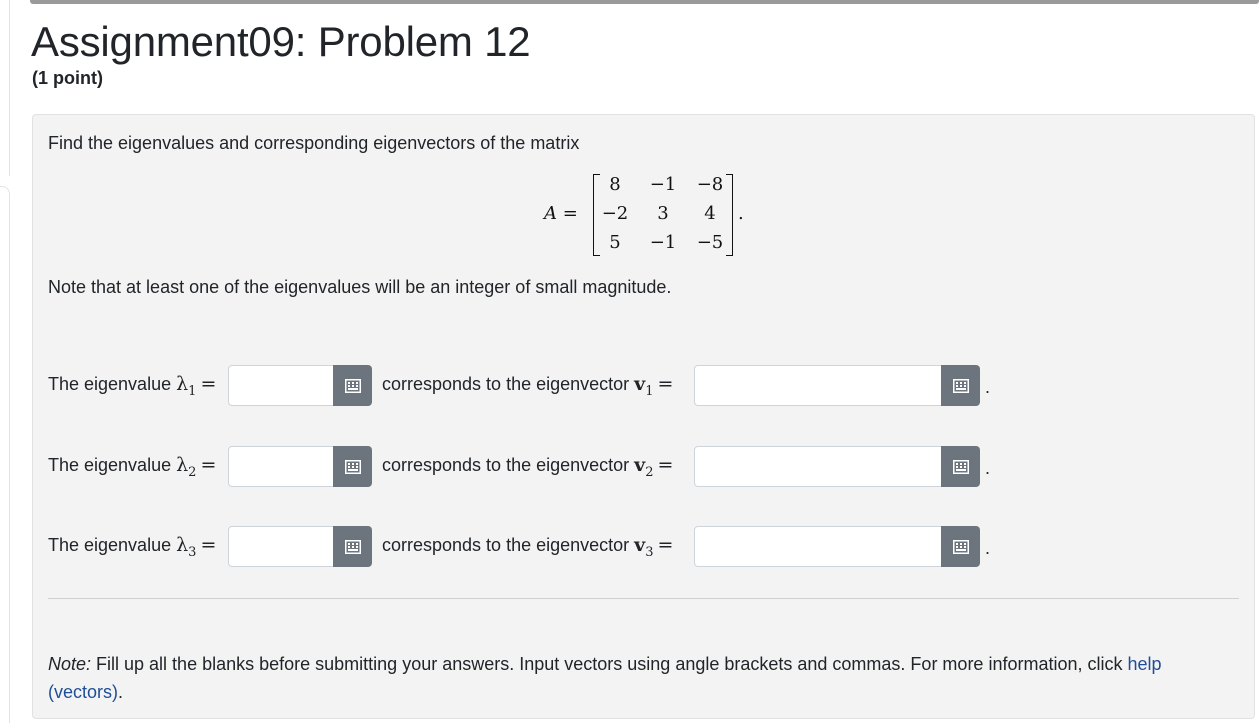 Image resolution: width=1259 pixels, height=723 pixels. Describe the element at coordinates (818, 546) in the screenshot. I see `eigenvector-3-input` at that location.